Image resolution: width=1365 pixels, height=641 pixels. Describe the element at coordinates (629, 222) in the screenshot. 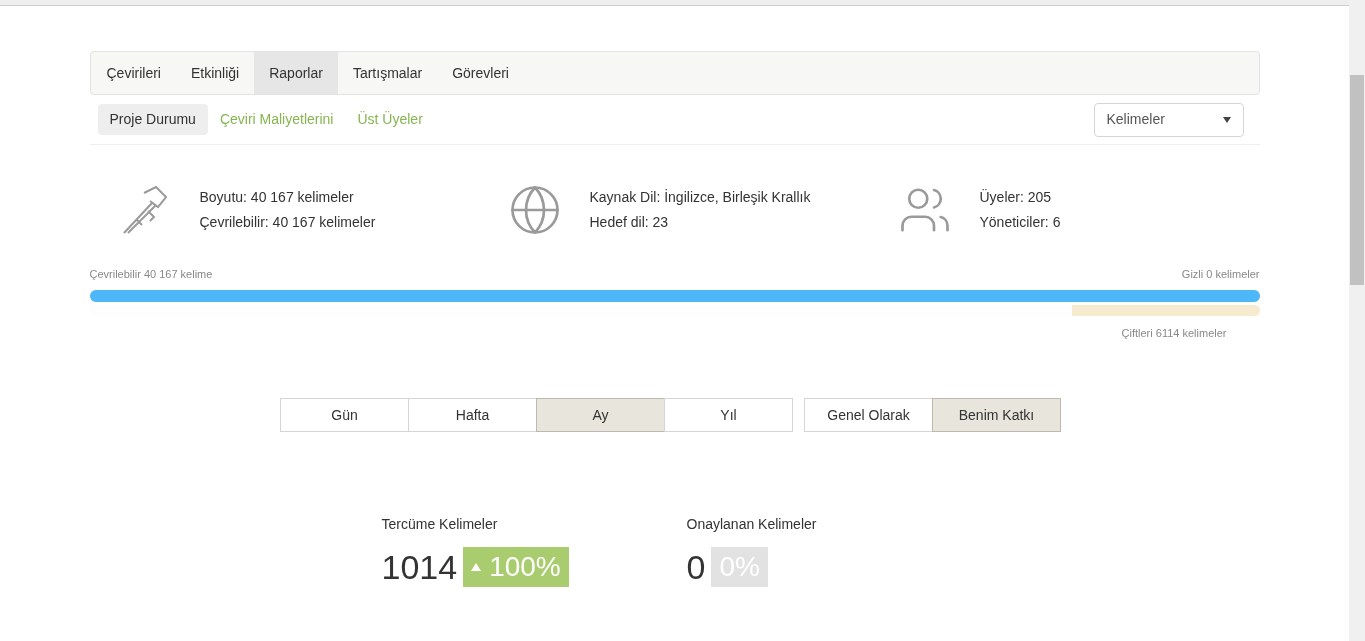

I see `info-text: Hedef dil: 23` at that location.